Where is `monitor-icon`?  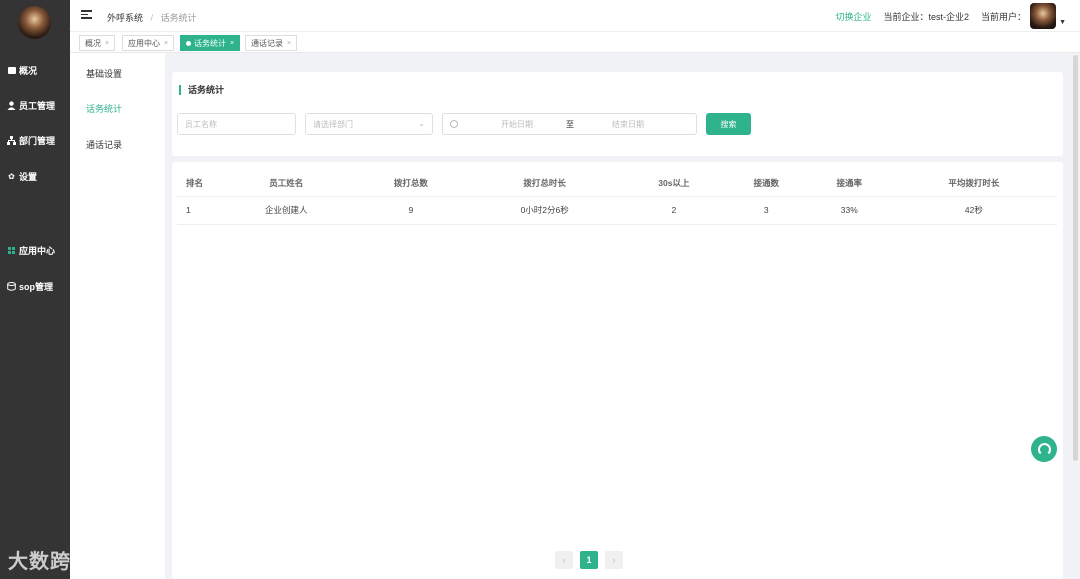
monitor-icon is located at coordinates (11, 70).